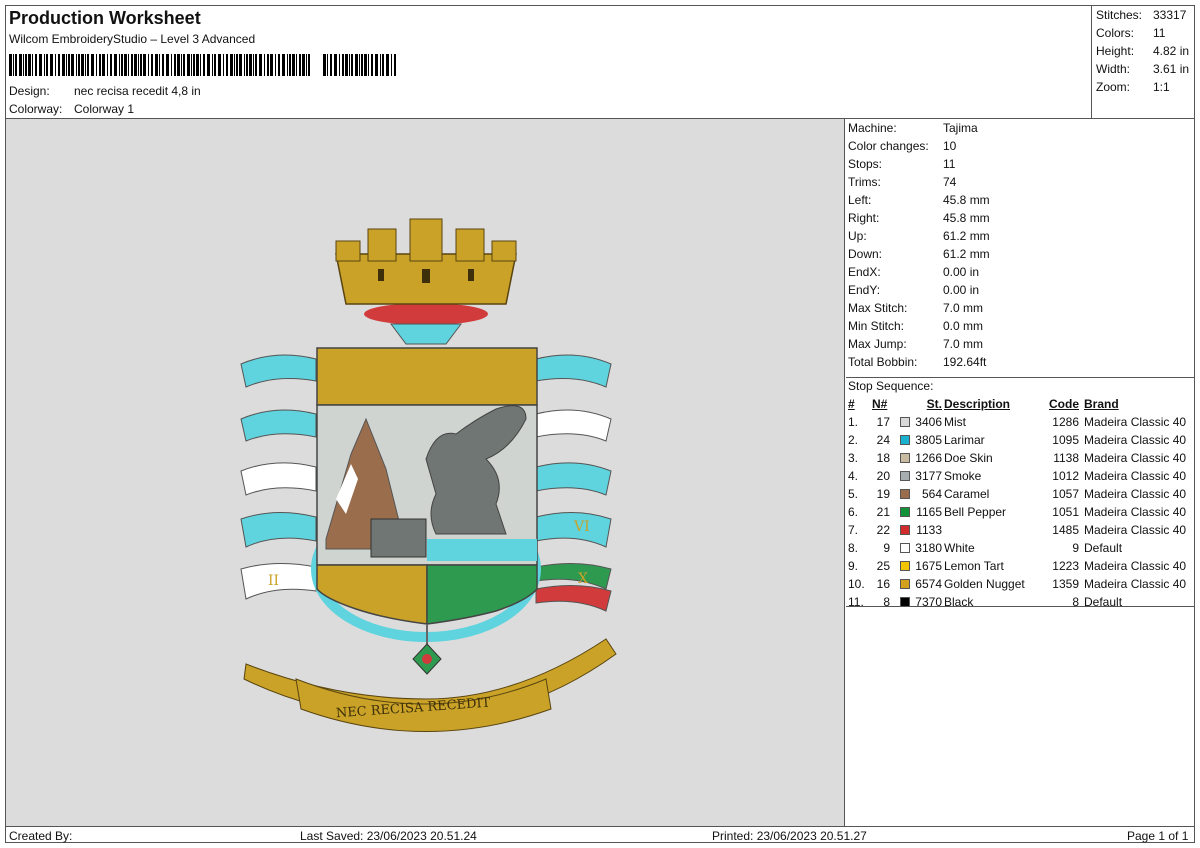 This screenshot has width=1200, height=848. Describe the element at coordinates (929, 512) in the screenshot. I see `stop-stitches: 1165` at that location.